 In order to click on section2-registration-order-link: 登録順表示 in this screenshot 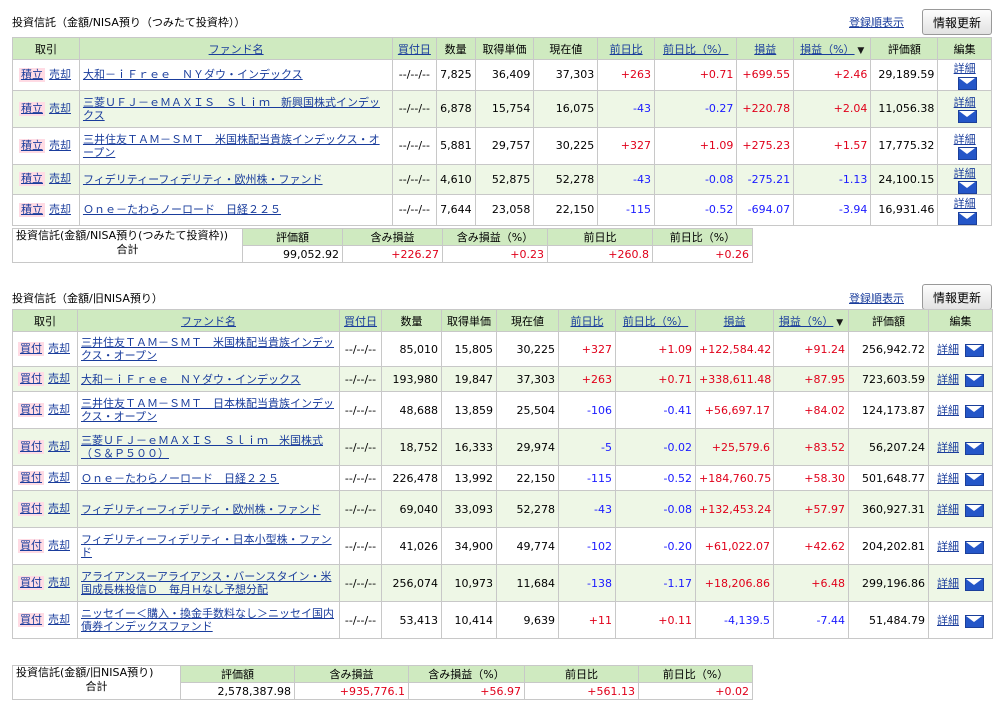, I will do `click(876, 298)`.